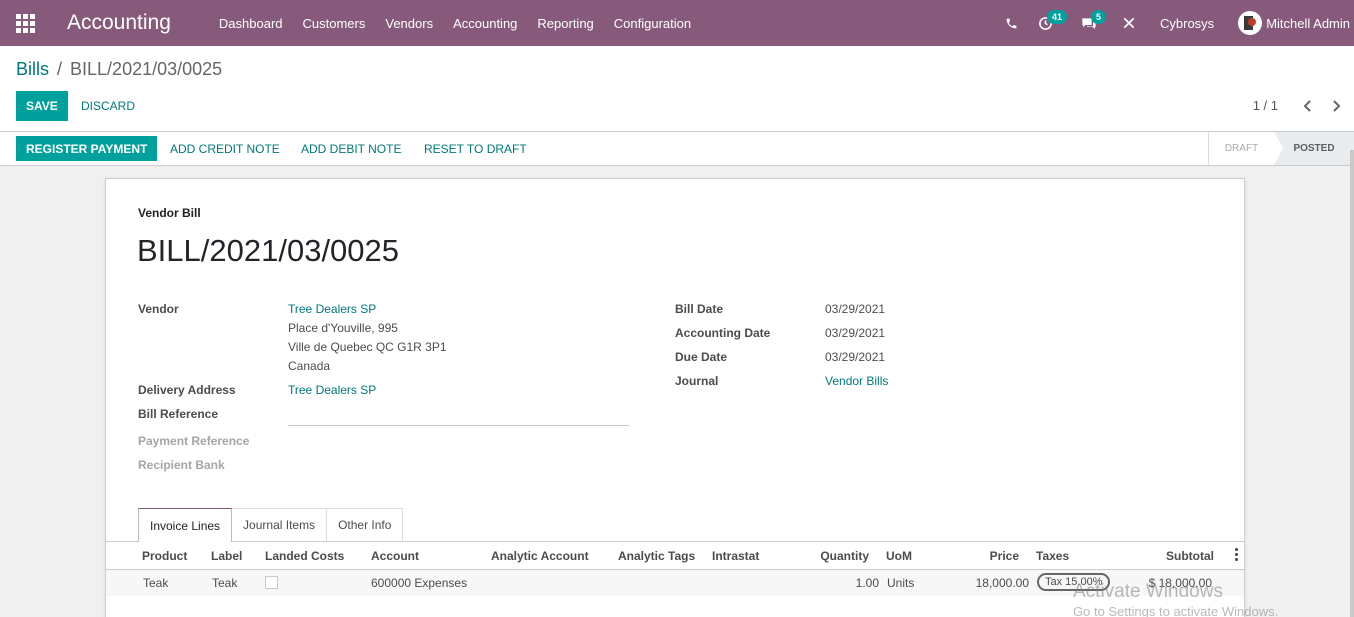  I want to click on vendor-link: Tree Dealers SP, so click(332, 309).